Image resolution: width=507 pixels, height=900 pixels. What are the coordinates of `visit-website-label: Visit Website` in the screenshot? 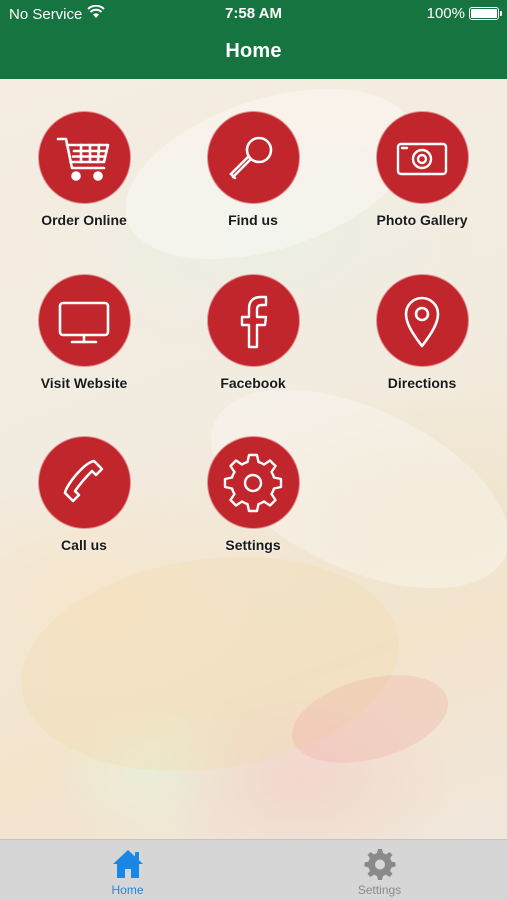 It's located at (84, 383).